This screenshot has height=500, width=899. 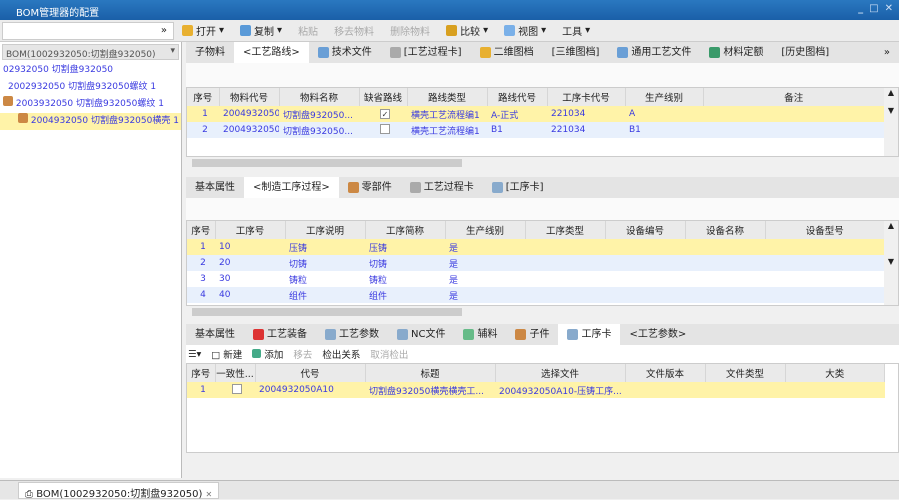 I want to click on tab-operation-card: [工序卡], so click(x=518, y=187).